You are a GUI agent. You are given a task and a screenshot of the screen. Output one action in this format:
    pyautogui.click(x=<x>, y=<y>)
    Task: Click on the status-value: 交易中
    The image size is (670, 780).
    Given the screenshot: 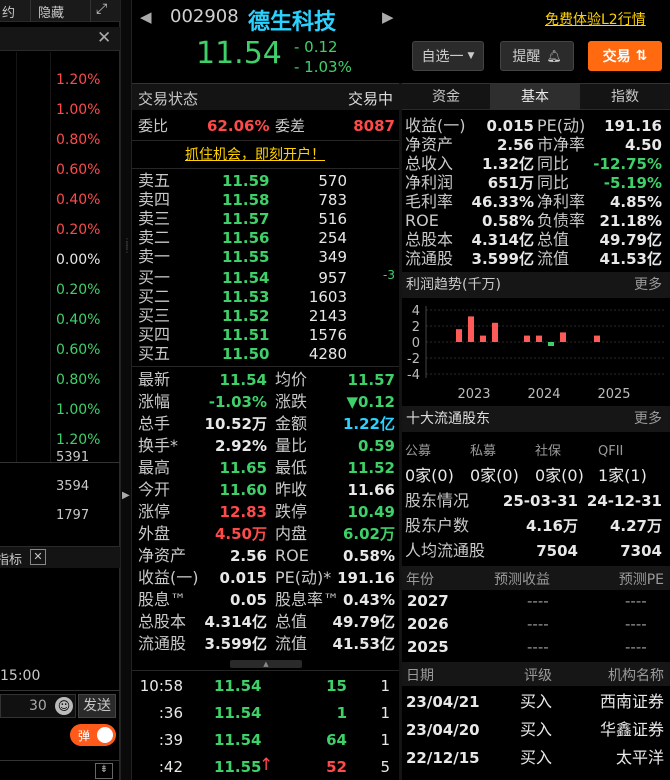 What is the action you would take?
    pyautogui.click(x=370, y=99)
    